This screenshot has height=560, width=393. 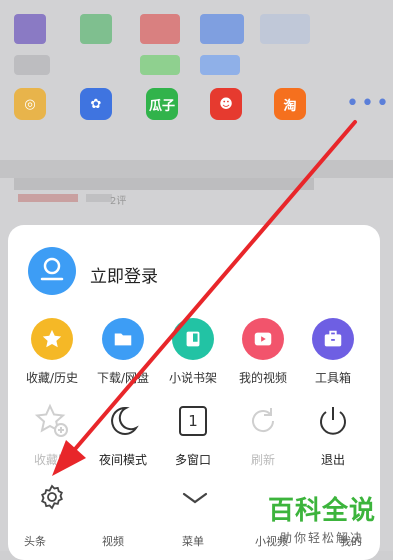 I want to click on watermark-subtitle: 助你轻松解决, so click(x=321, y=538).